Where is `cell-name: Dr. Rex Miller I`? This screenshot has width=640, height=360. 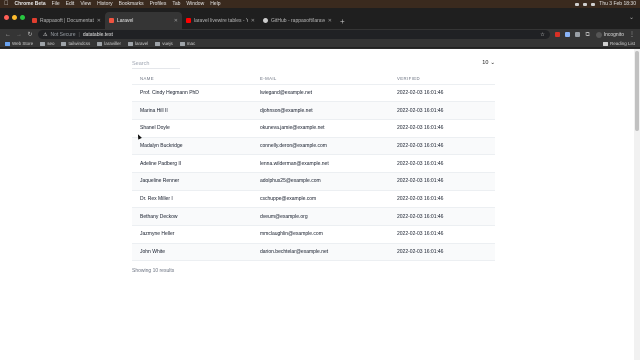 cell-name: Dr. Rex Miller I is located at coordinates (192, 199).